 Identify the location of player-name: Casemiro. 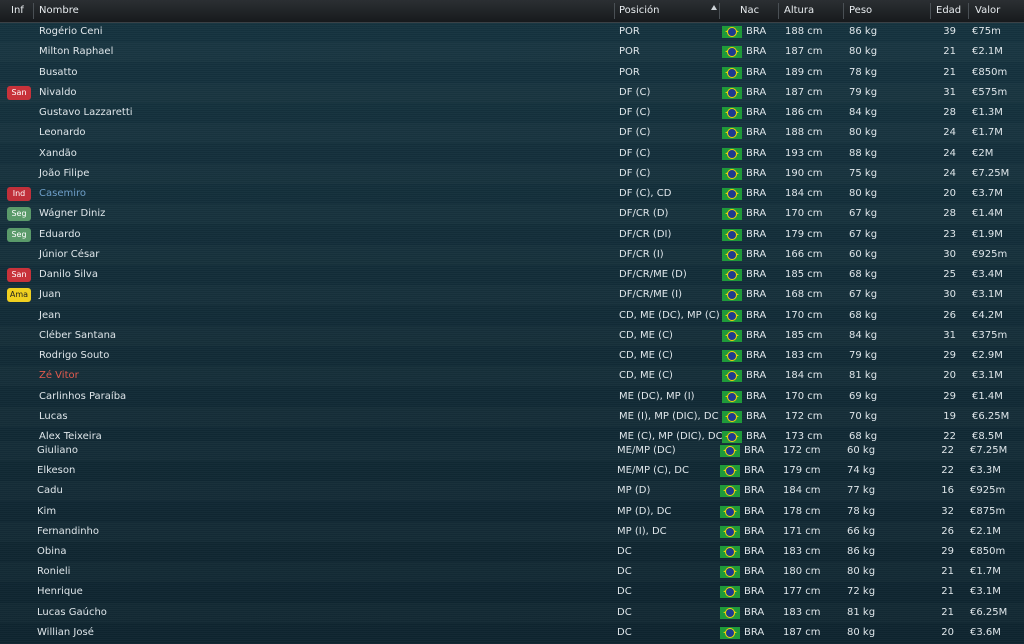
(62, 194).